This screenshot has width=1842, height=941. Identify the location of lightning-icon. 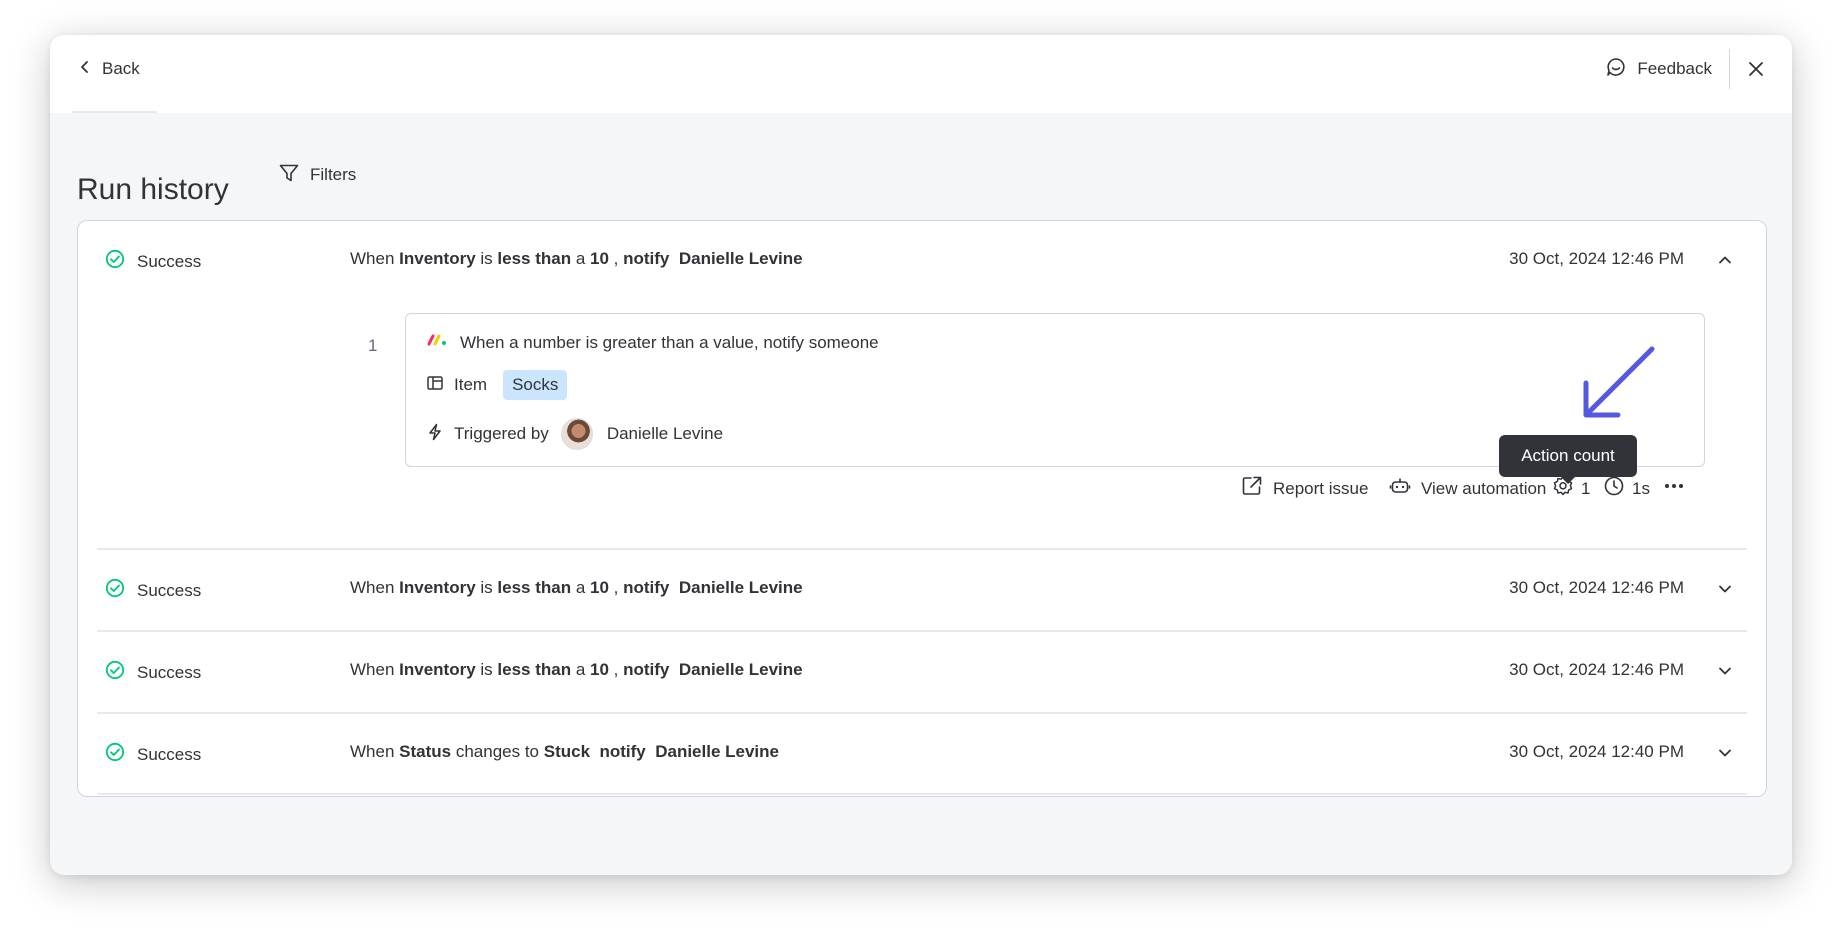
(435, 434).